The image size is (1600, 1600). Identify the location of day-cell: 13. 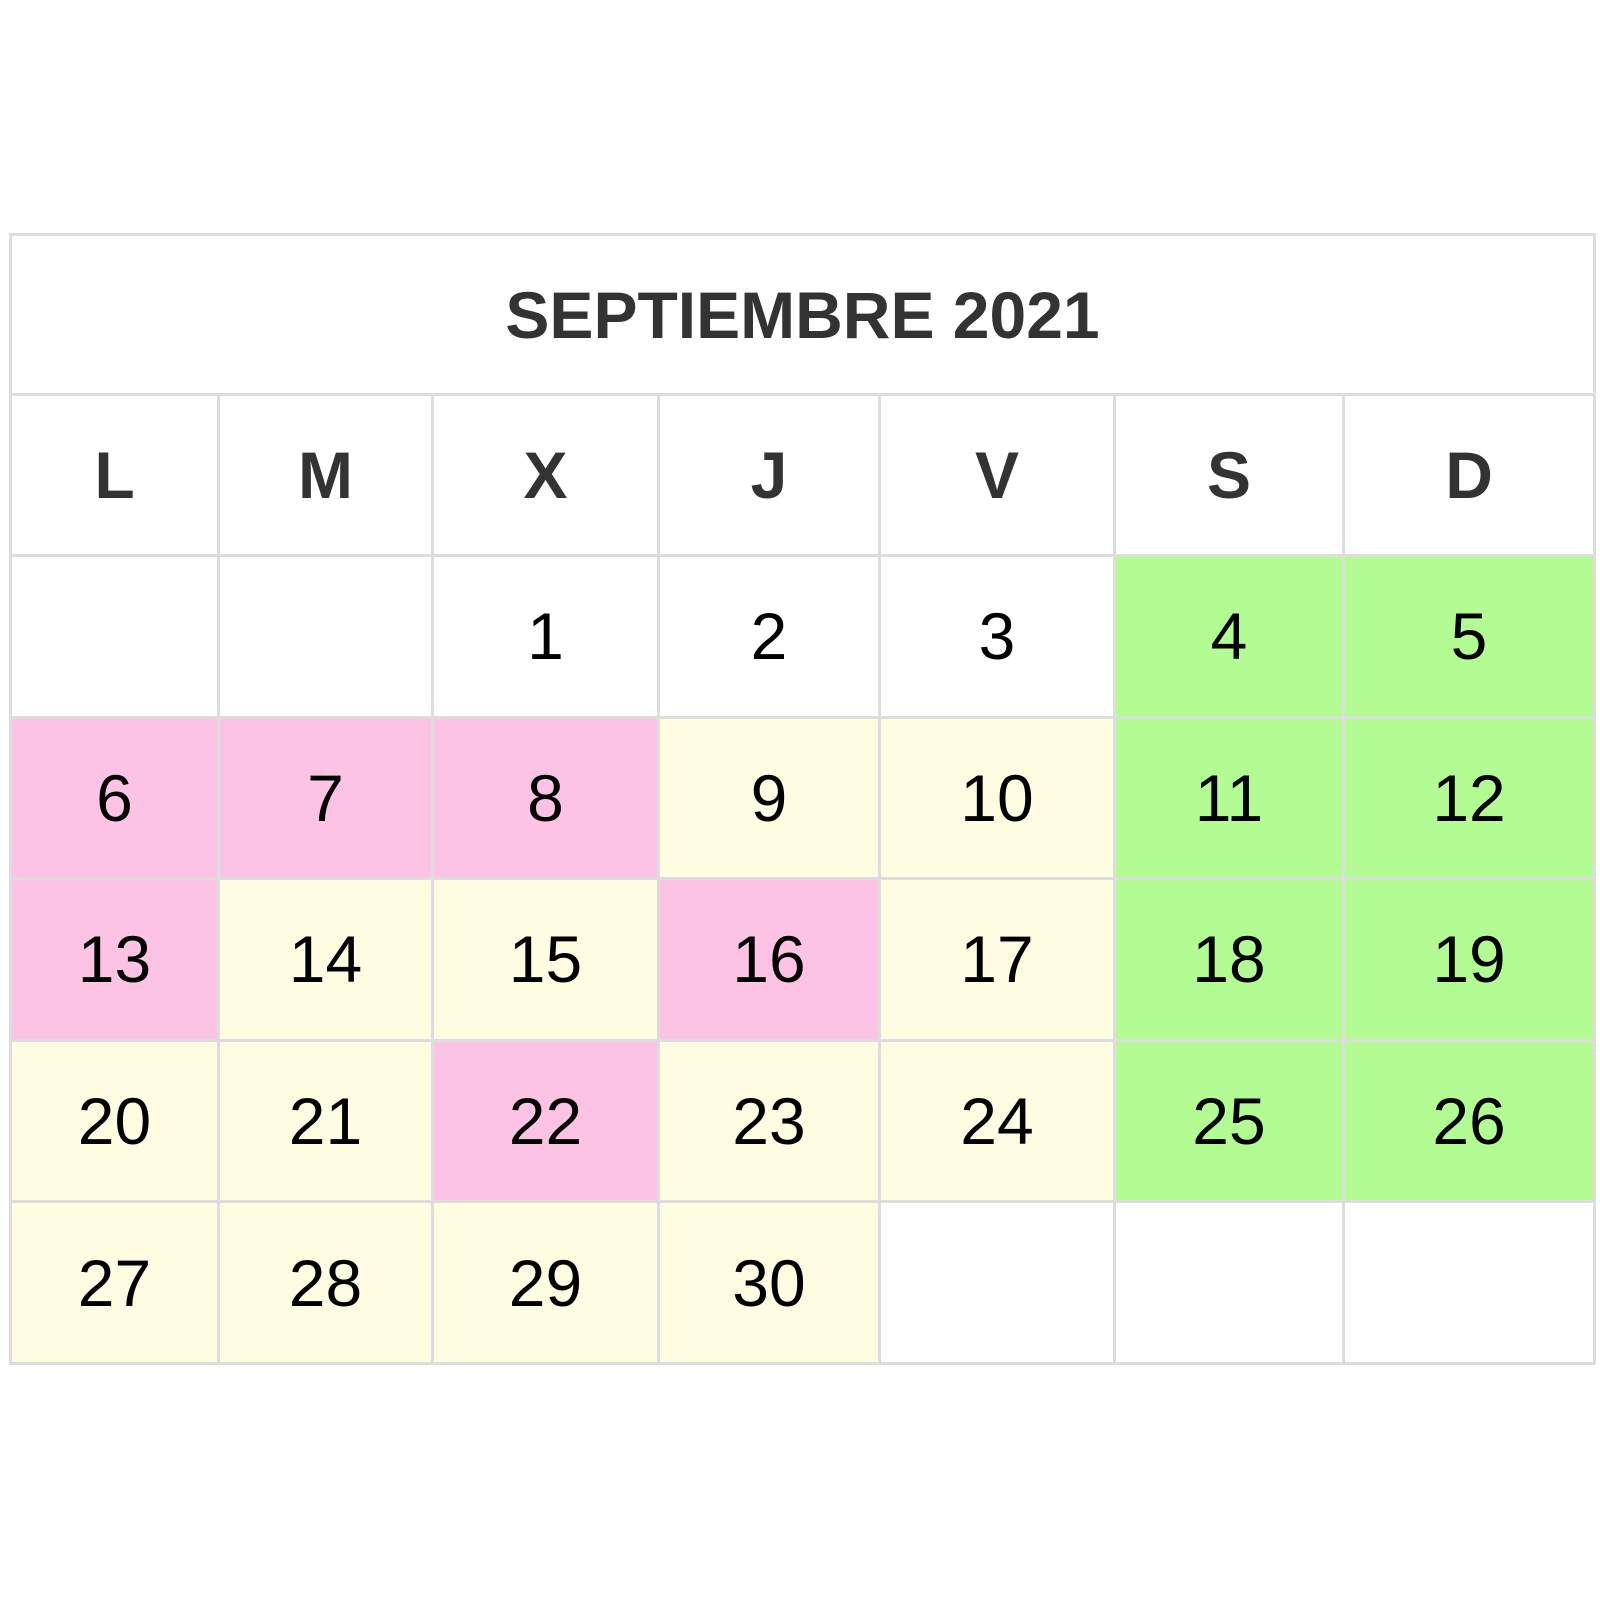
(114, 959).